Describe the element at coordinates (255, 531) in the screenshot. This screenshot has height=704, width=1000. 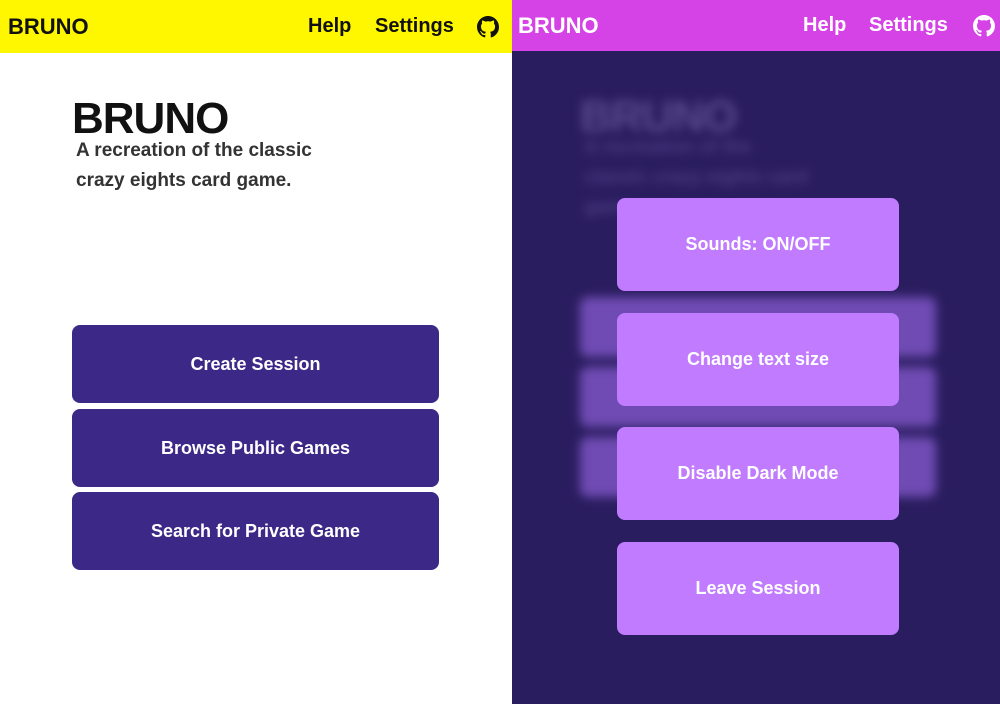
I see `search-private-game-button: Search for Private Game` at that location.